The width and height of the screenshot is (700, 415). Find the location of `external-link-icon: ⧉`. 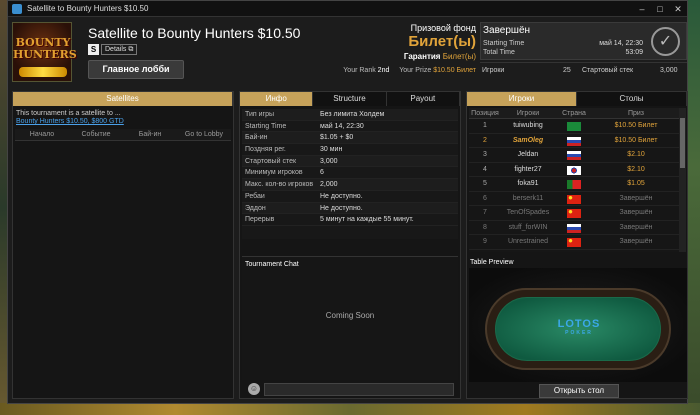

external-link-icon: ⧉ is located at coordinates (131, 49).